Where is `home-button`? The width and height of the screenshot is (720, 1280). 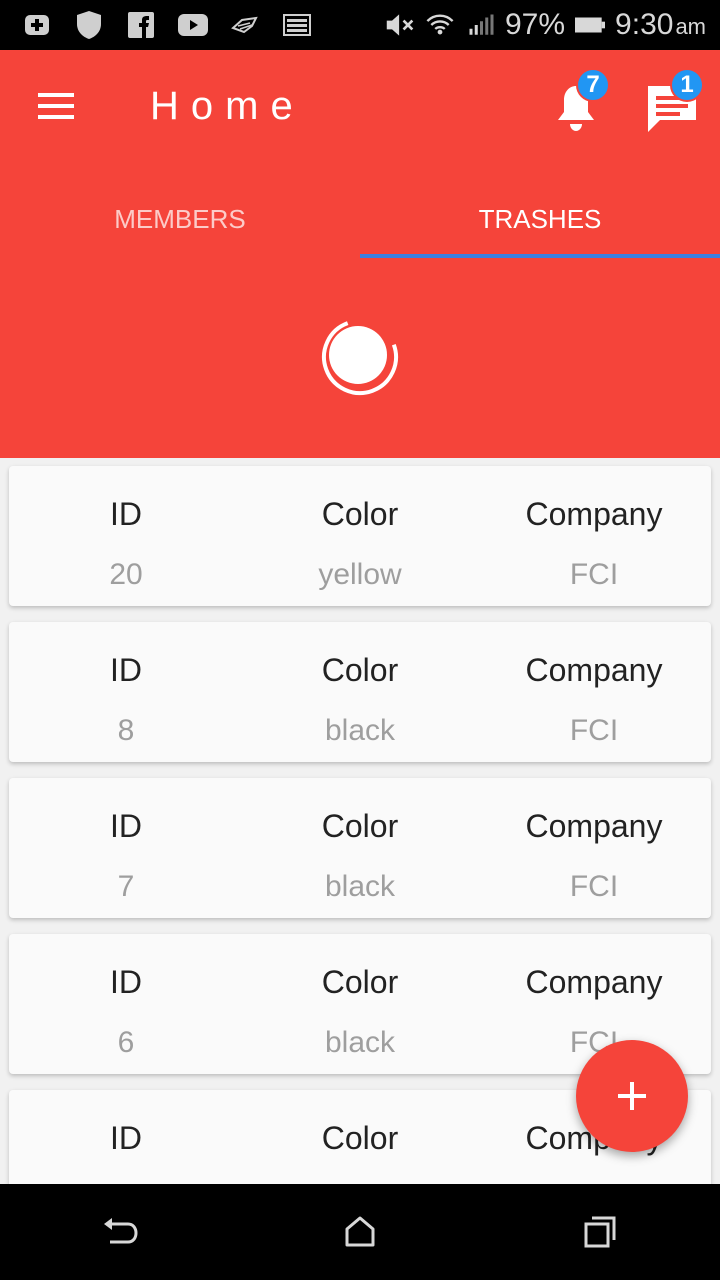
home-button is located at coordinates (360, 1232).